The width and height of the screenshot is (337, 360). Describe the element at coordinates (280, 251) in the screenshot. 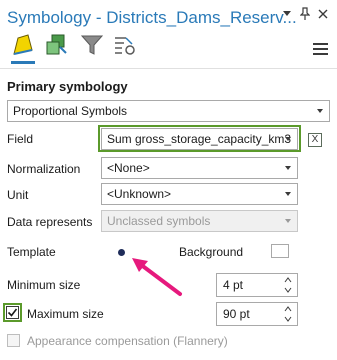

I see `background-color-swatch` at that location.